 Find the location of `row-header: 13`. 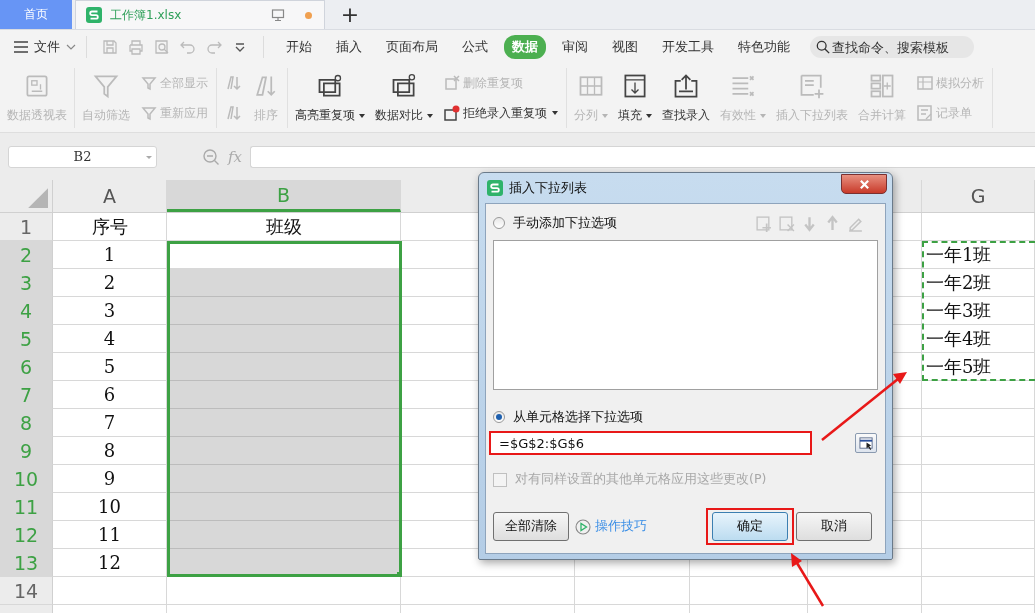

row-header: 13 is located at coordinates (26, 563).